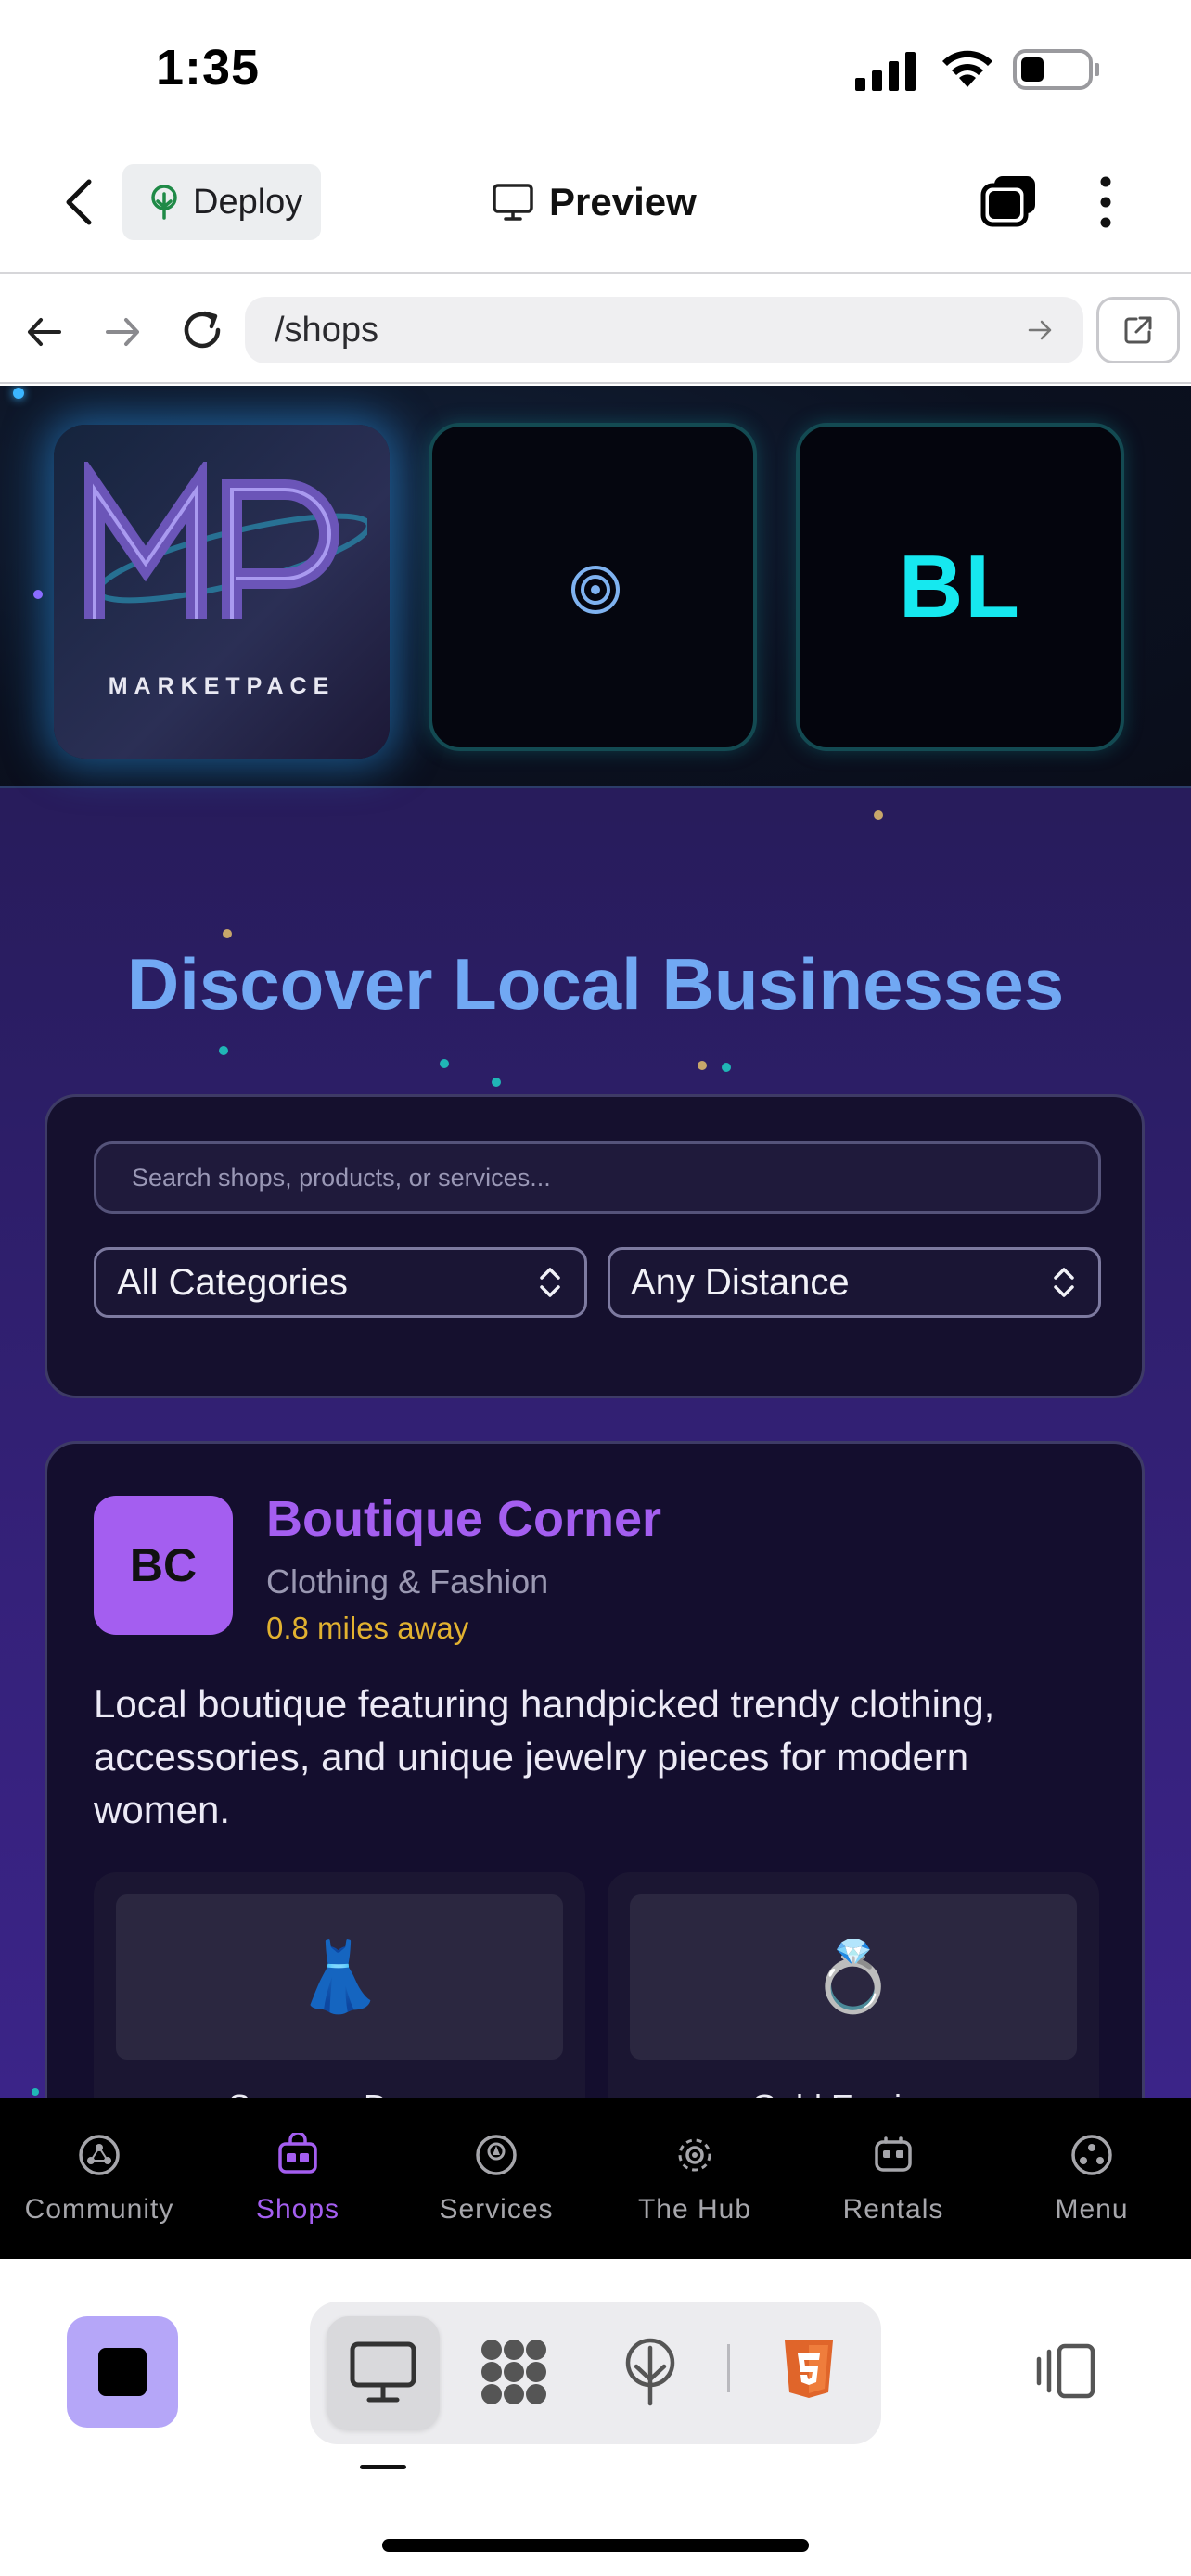  I want to click on preview-title: Preview, so click(594, 202).